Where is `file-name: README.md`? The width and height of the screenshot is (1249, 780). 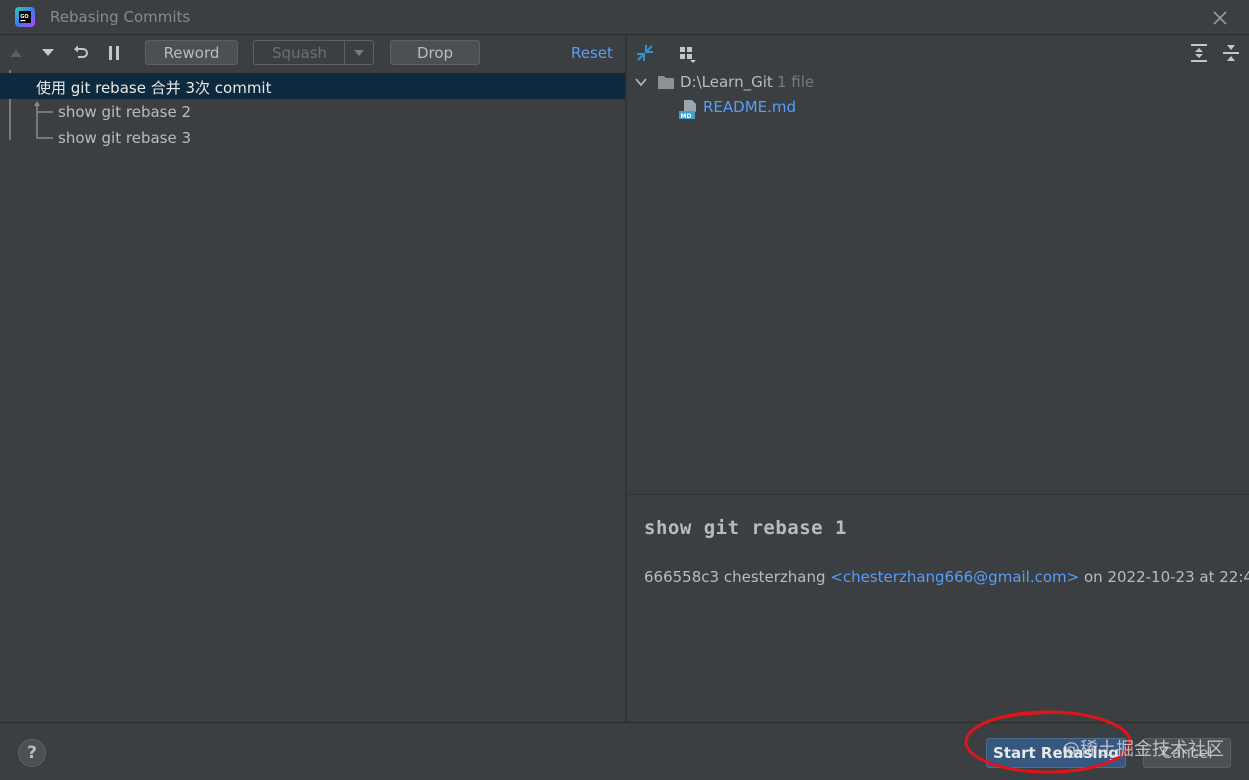
file-name: README.md is located at coordinates (750, 107).